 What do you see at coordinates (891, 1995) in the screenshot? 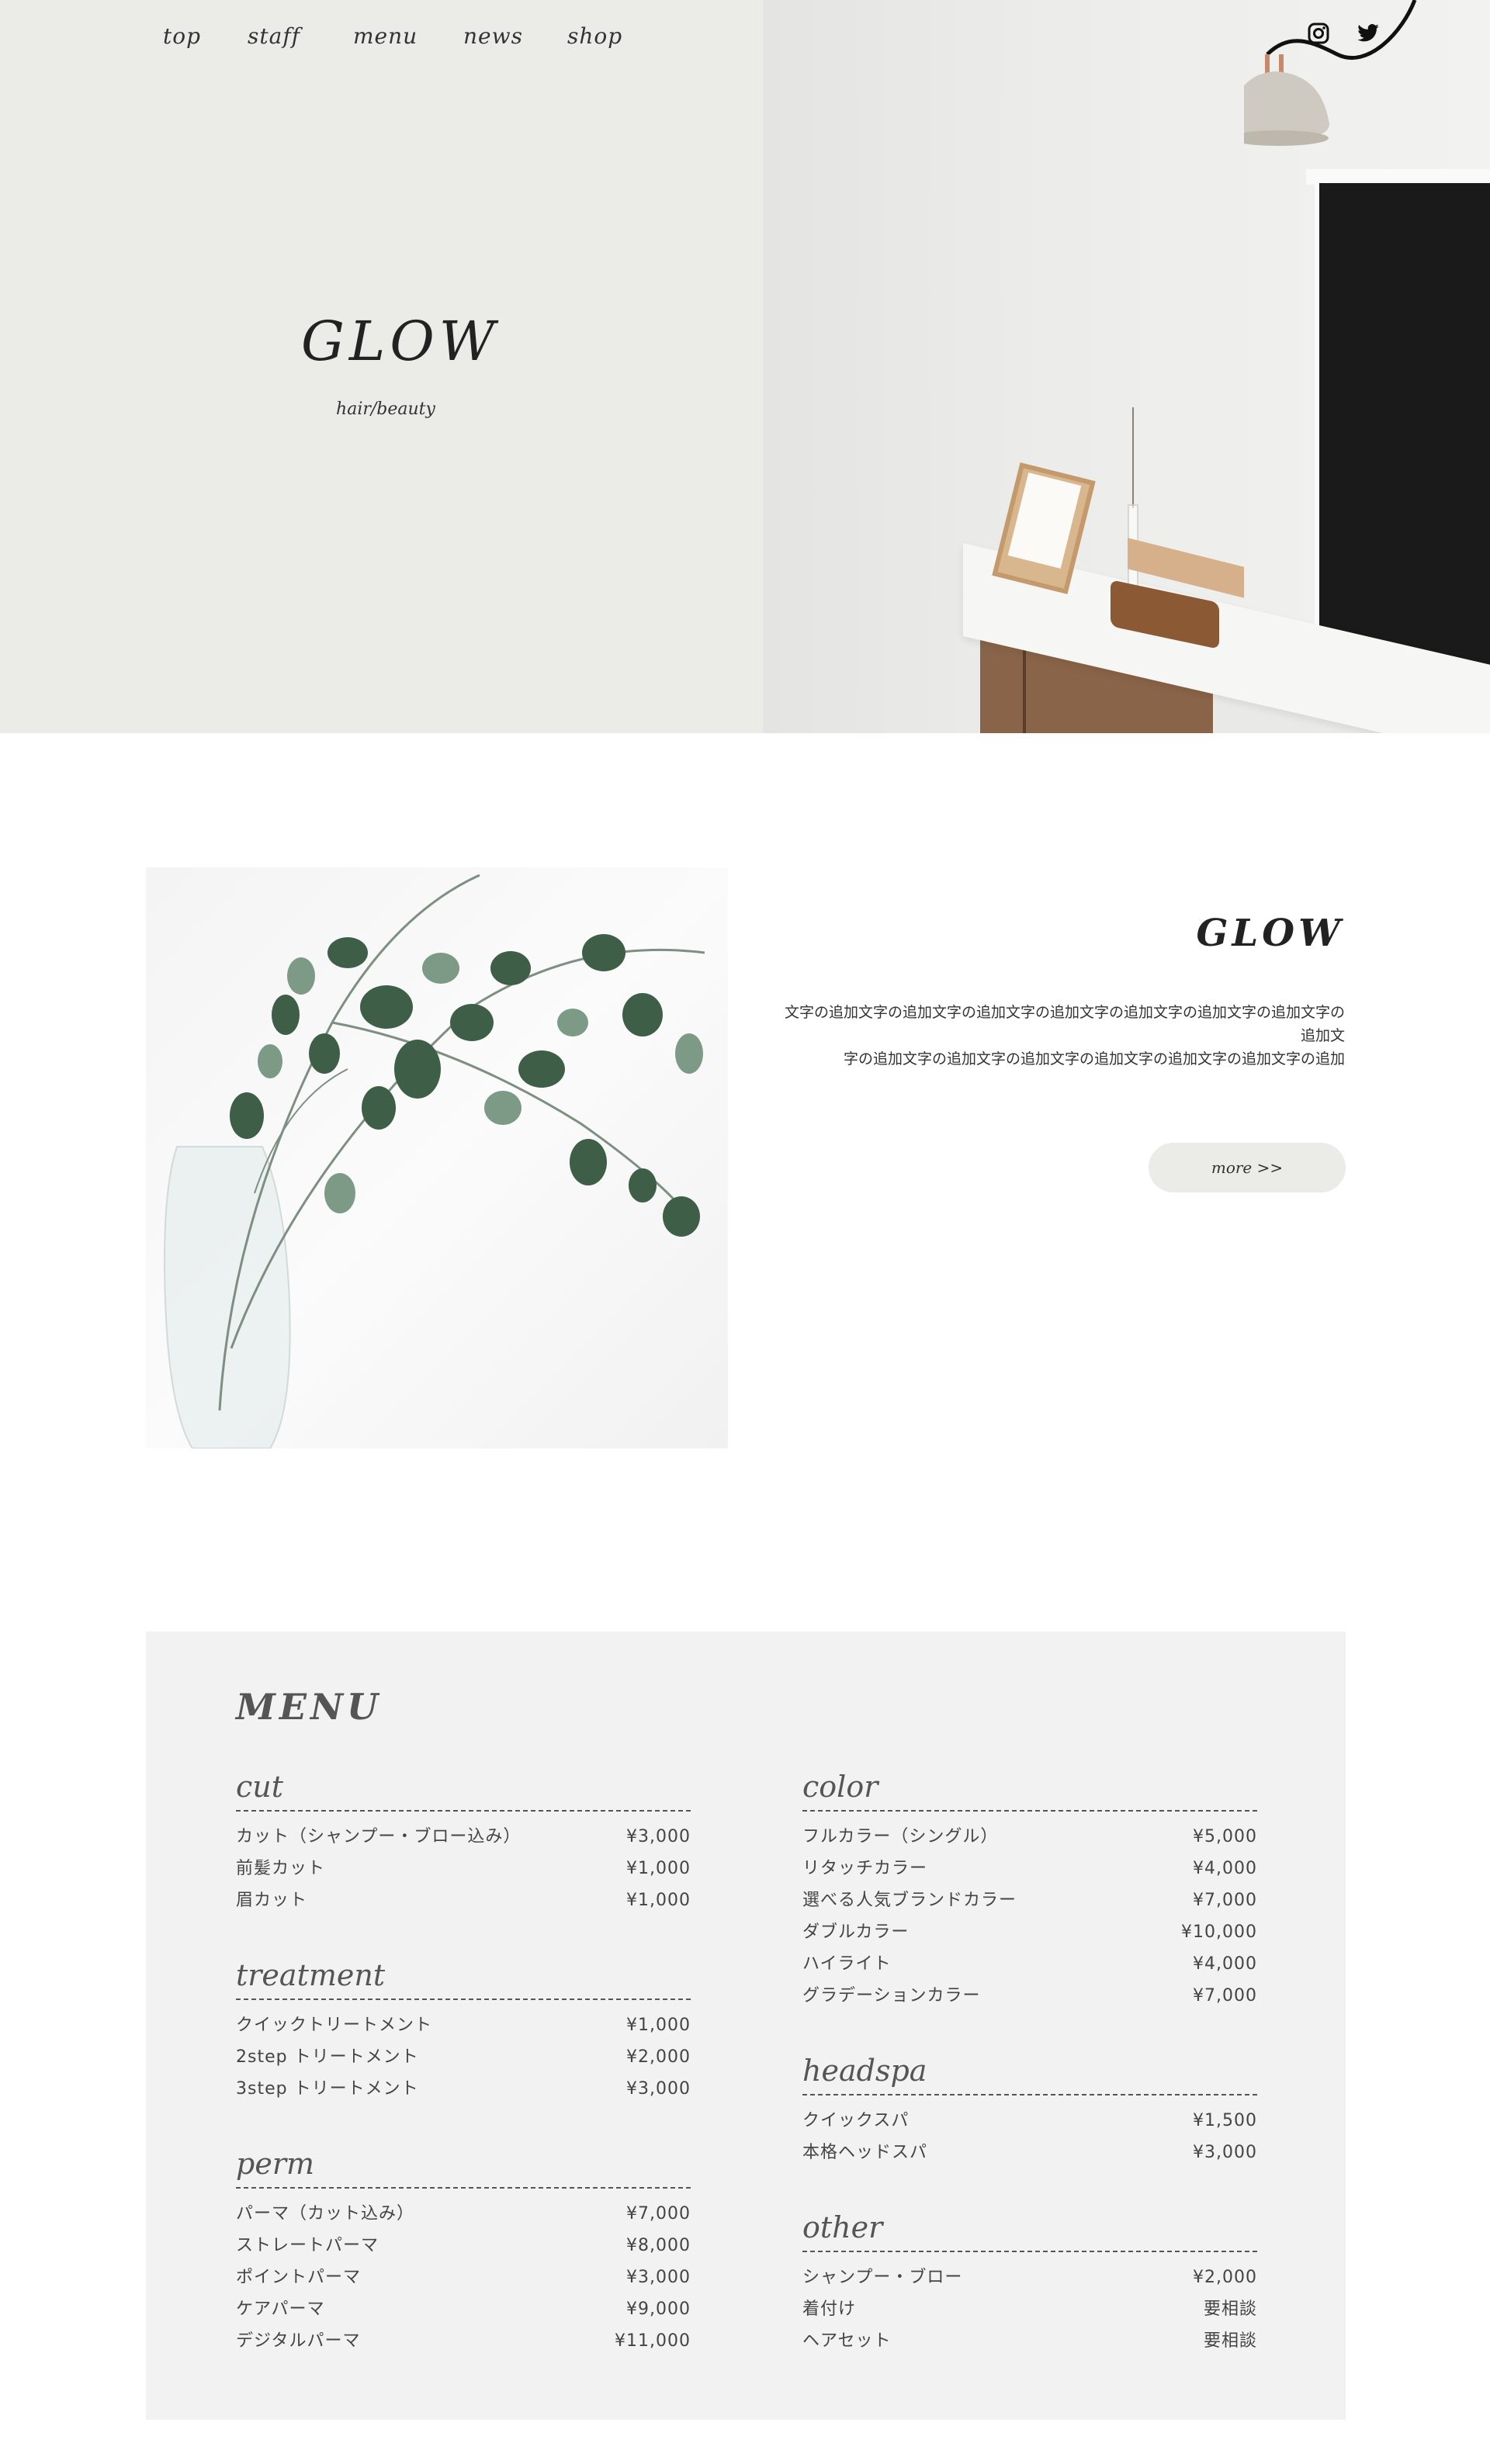
I see `menu-item-name: グラデーションカラー` at bounding box center [891, 1995].